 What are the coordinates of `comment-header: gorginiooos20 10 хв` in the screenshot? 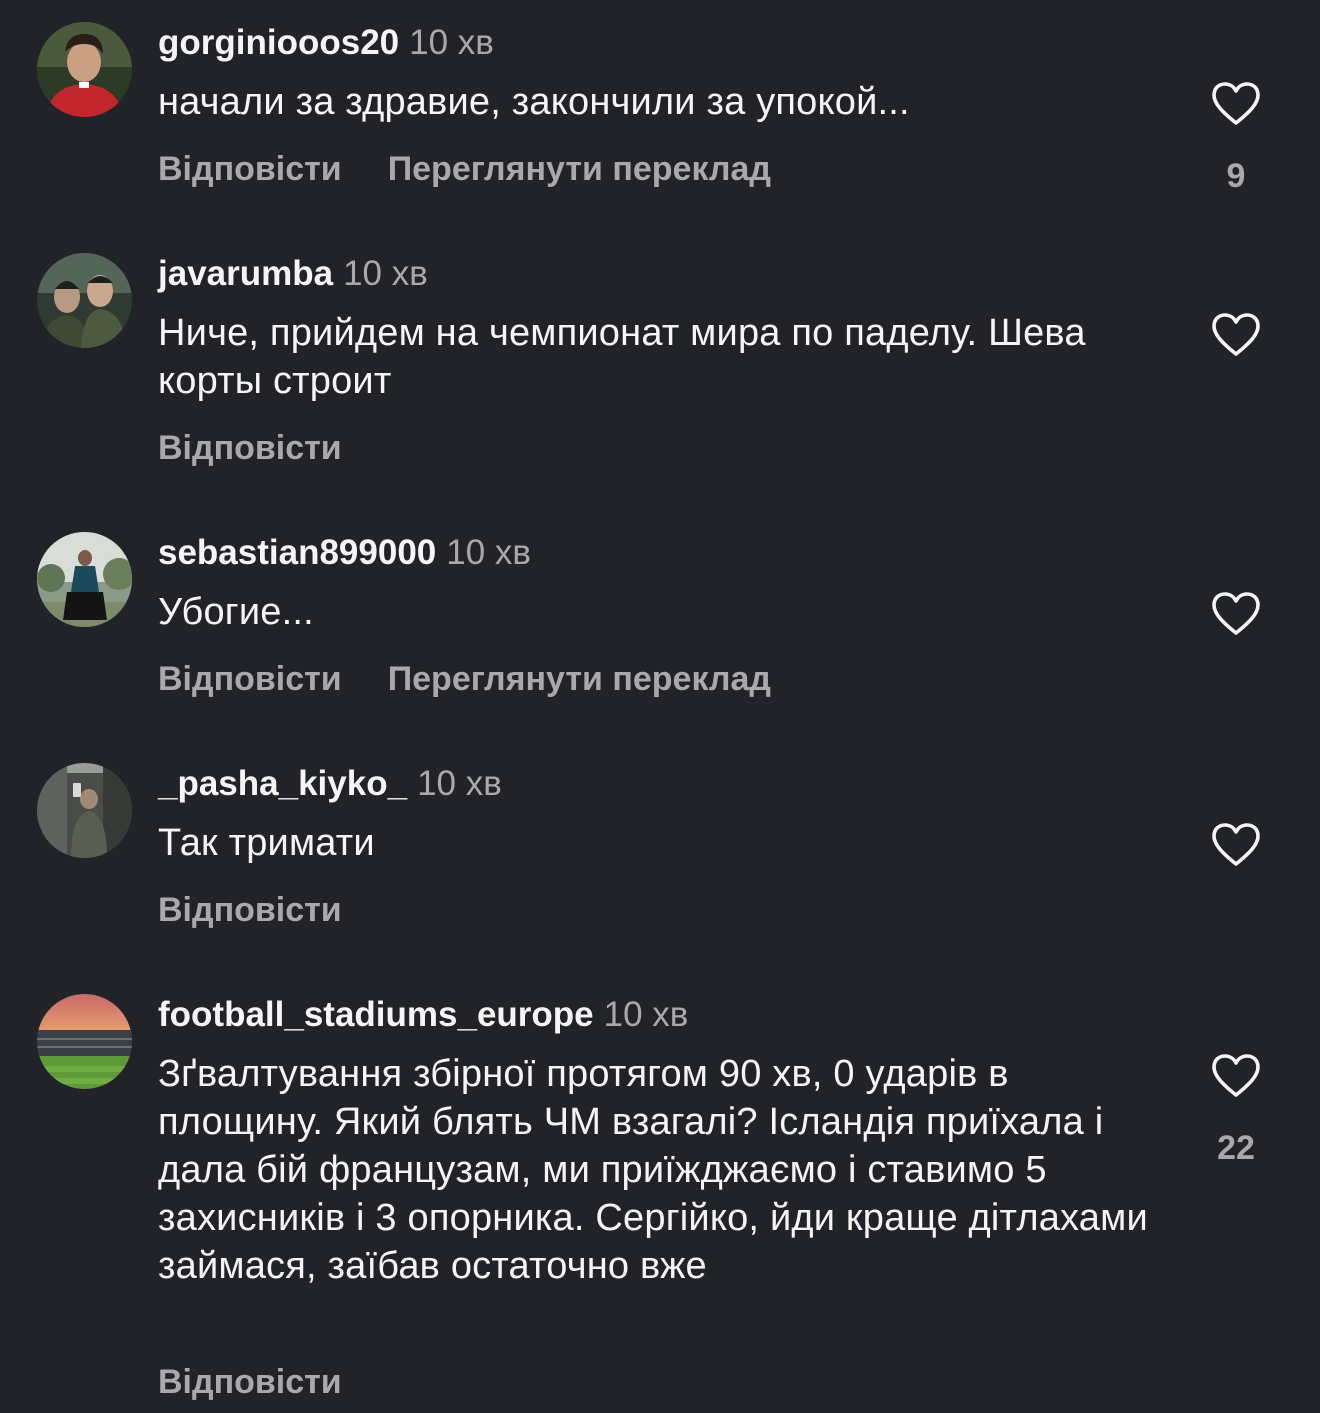 It's located at (326, 43).